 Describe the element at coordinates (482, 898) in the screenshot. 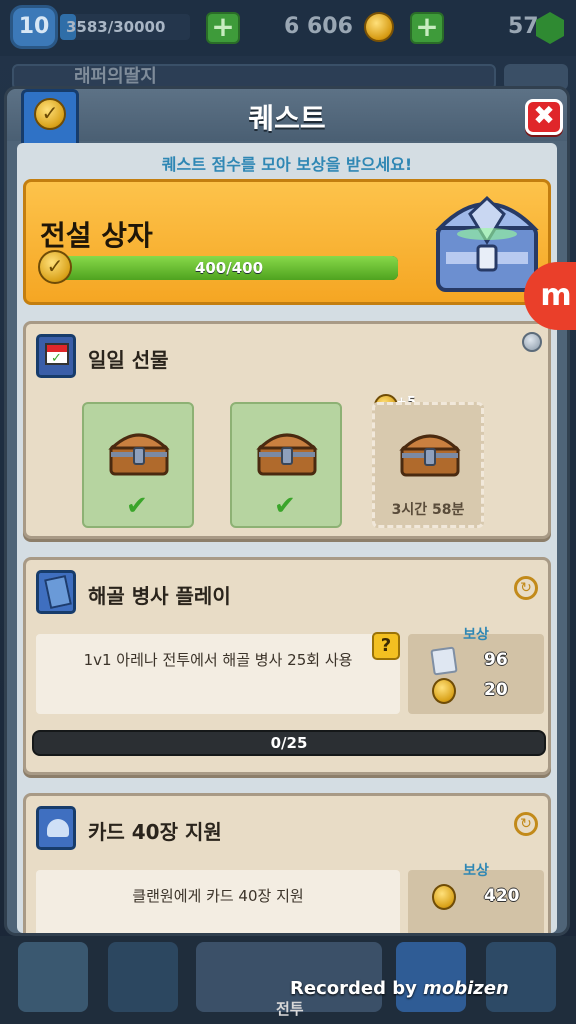

I see `reward-gold-row: 420` at that location.